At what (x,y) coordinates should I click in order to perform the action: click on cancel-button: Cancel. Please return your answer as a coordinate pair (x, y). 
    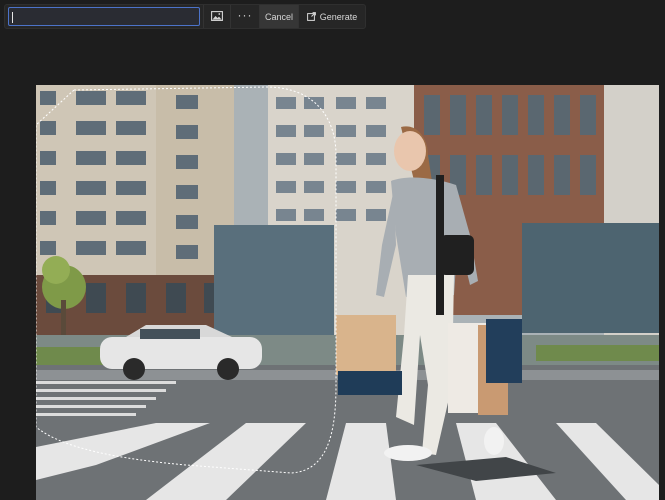
    Looking at the image, I should click on (278, 16).